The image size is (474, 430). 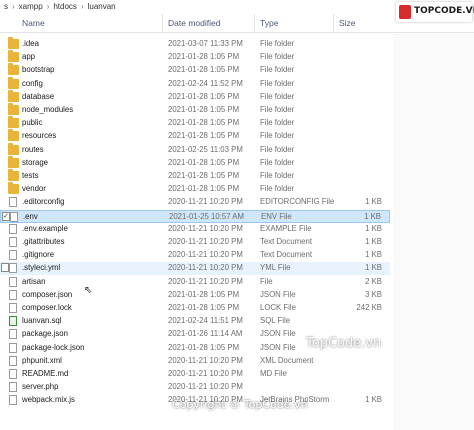 What do you see at coordinates (48, 400) in the screenshot?
I see `file-name: webpack.mix.js` at bounding box center [48, 400].